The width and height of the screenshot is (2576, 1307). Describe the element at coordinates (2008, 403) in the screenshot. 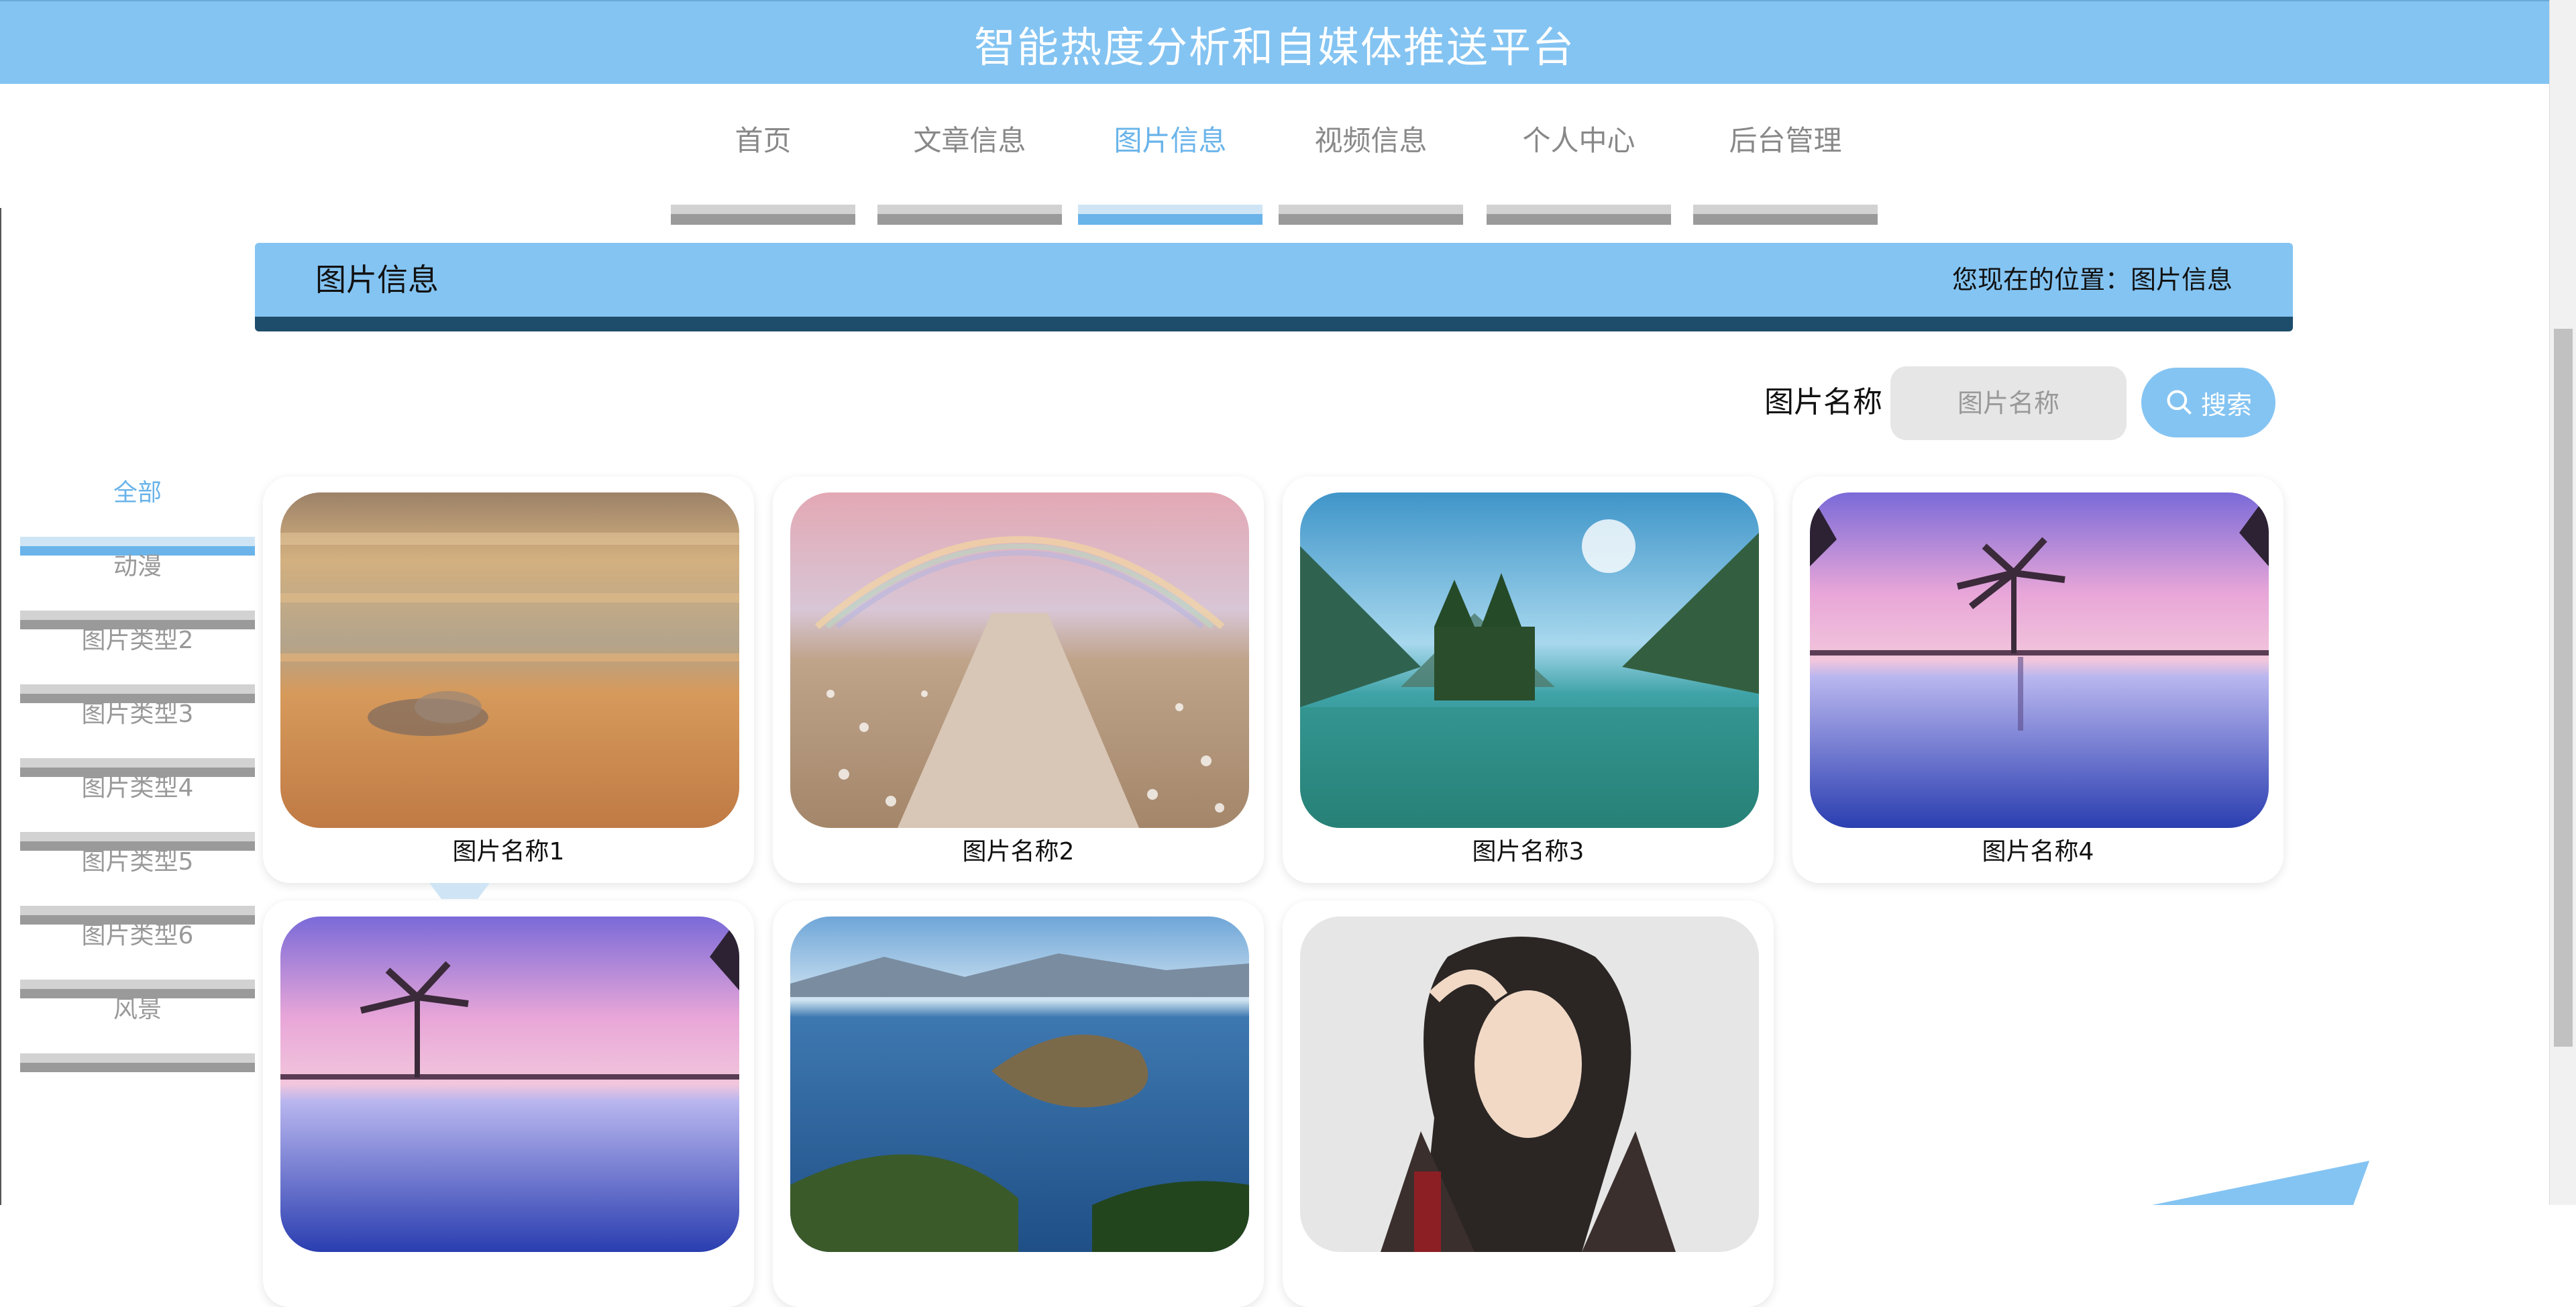

I see `search-input` at that location.